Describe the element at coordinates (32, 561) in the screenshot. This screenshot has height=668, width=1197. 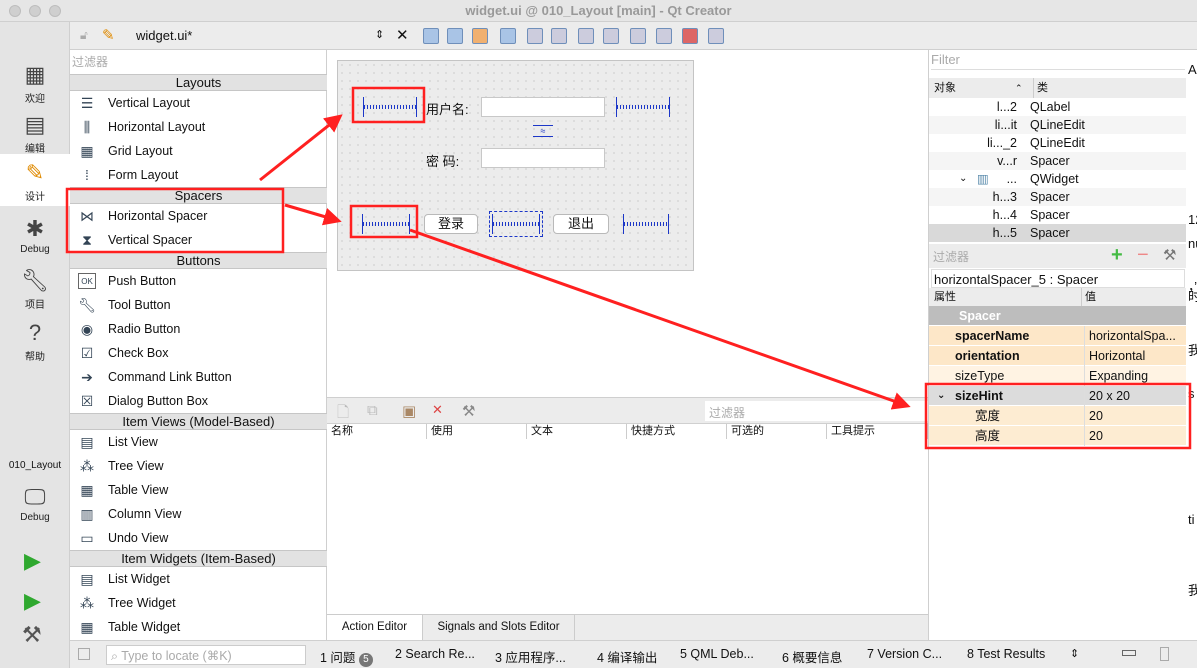
I see `run-icon: ▶` at that location.